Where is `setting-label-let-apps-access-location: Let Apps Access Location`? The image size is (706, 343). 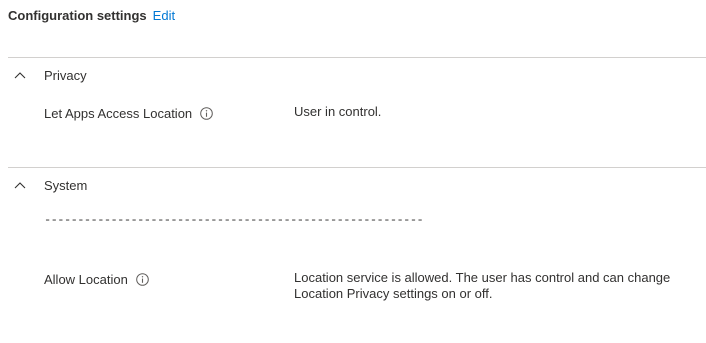 setting-label-let-apps-access-location: Let Apps Access Location is located at coordinates (128, 113).